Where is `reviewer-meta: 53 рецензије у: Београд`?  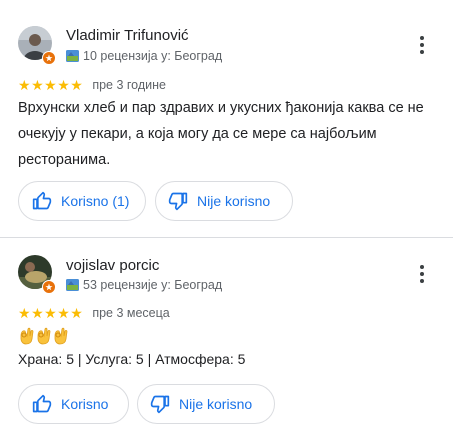 reviewer-meta: 53 рецензије у: Београд is located at coordinates (144, 285).